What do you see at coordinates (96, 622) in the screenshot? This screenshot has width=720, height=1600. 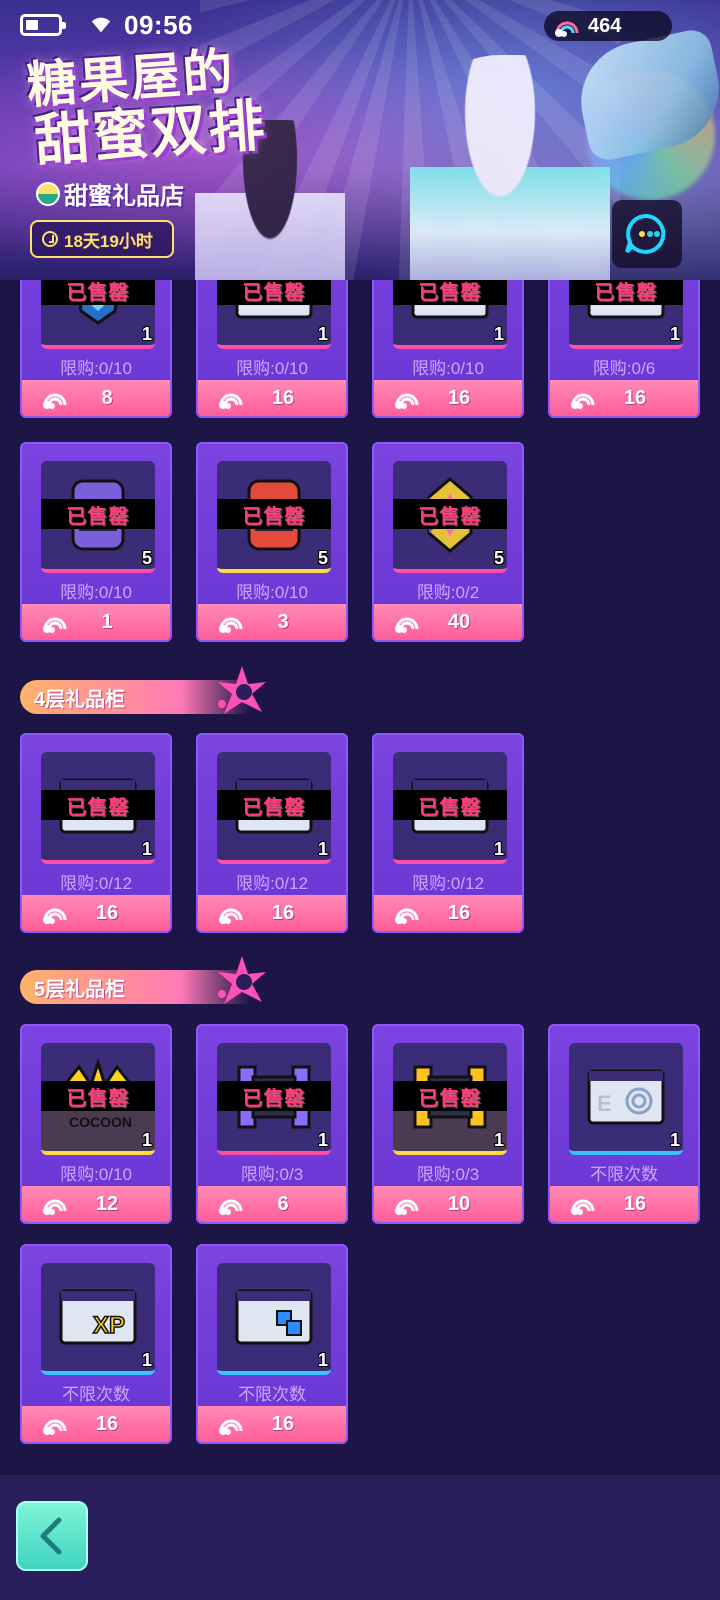 I see `price-bar: 1` at bounding box center [96, 622].